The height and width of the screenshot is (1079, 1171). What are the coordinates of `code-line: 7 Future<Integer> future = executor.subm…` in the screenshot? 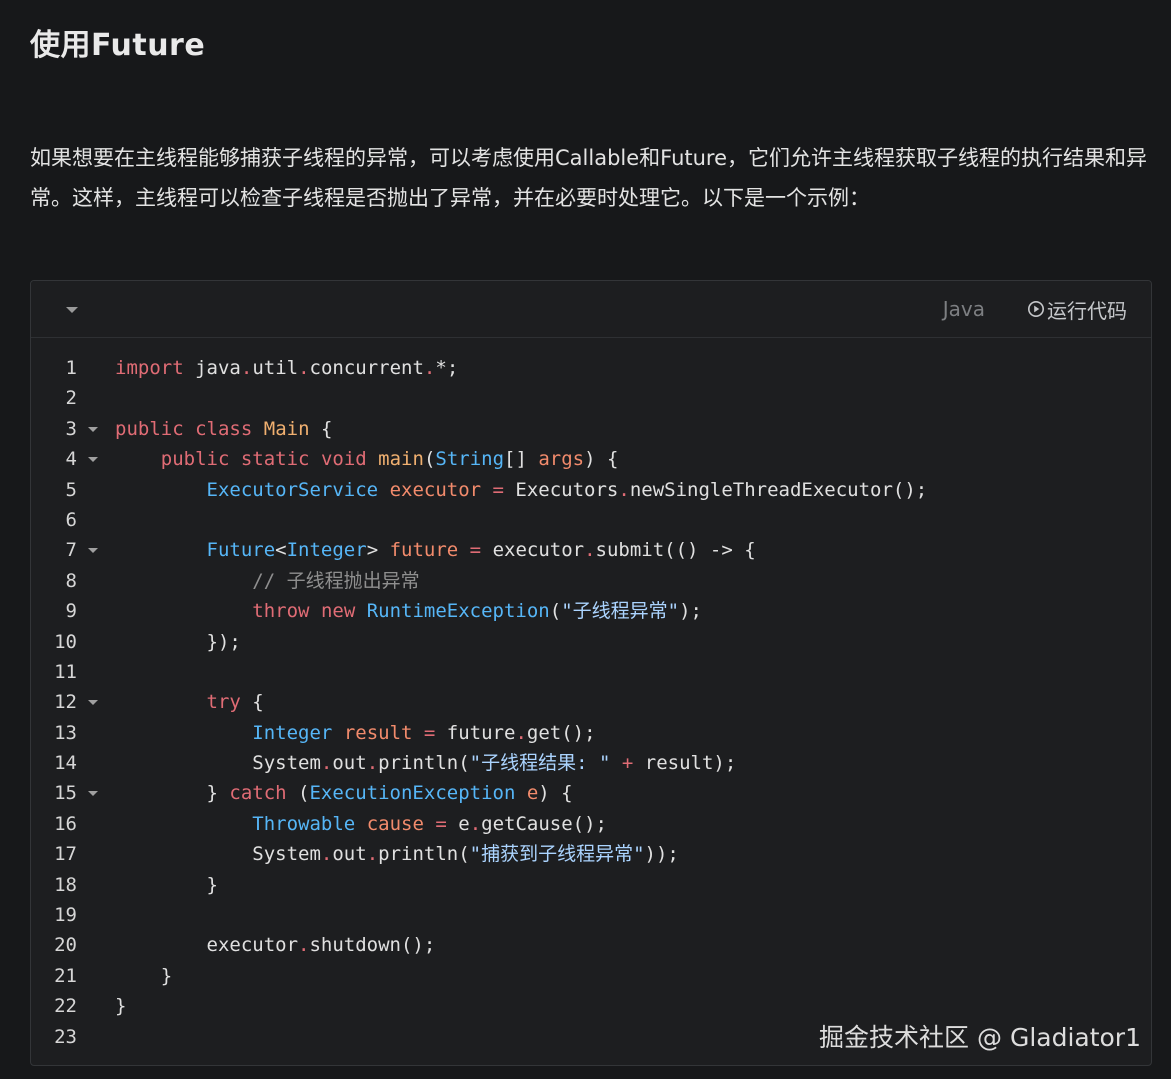 It's located at (591, 550).